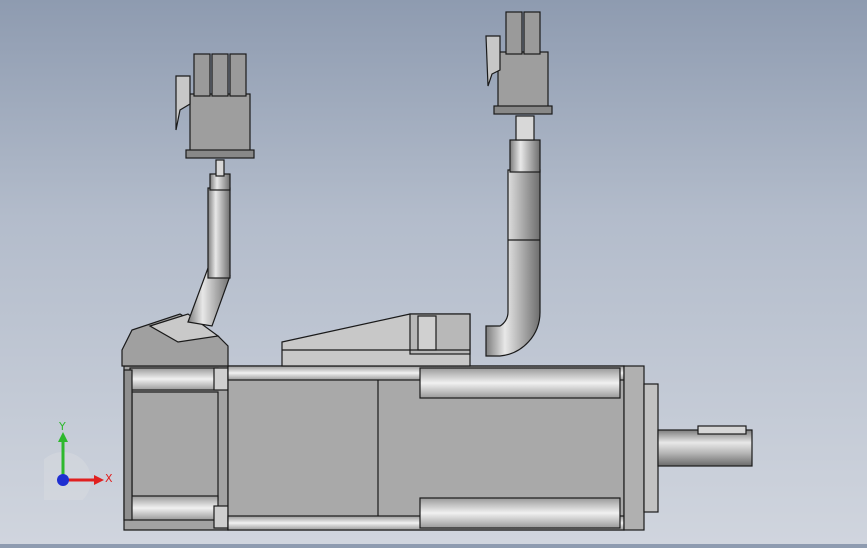 This screenshot has height=548, width=867. Describe the element at coordinates (520, 513) in the screenshot. I see `side-slot-bottom` at that location.